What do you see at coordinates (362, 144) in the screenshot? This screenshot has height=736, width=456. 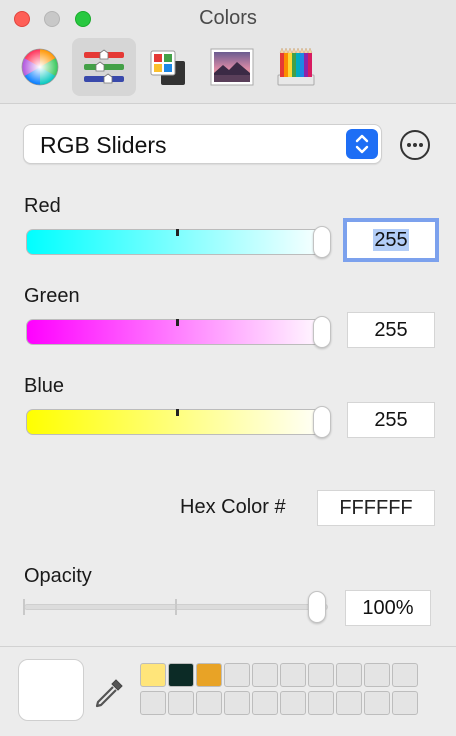 I see `up-down-chevron-icon` at bounding box center [362, 144].